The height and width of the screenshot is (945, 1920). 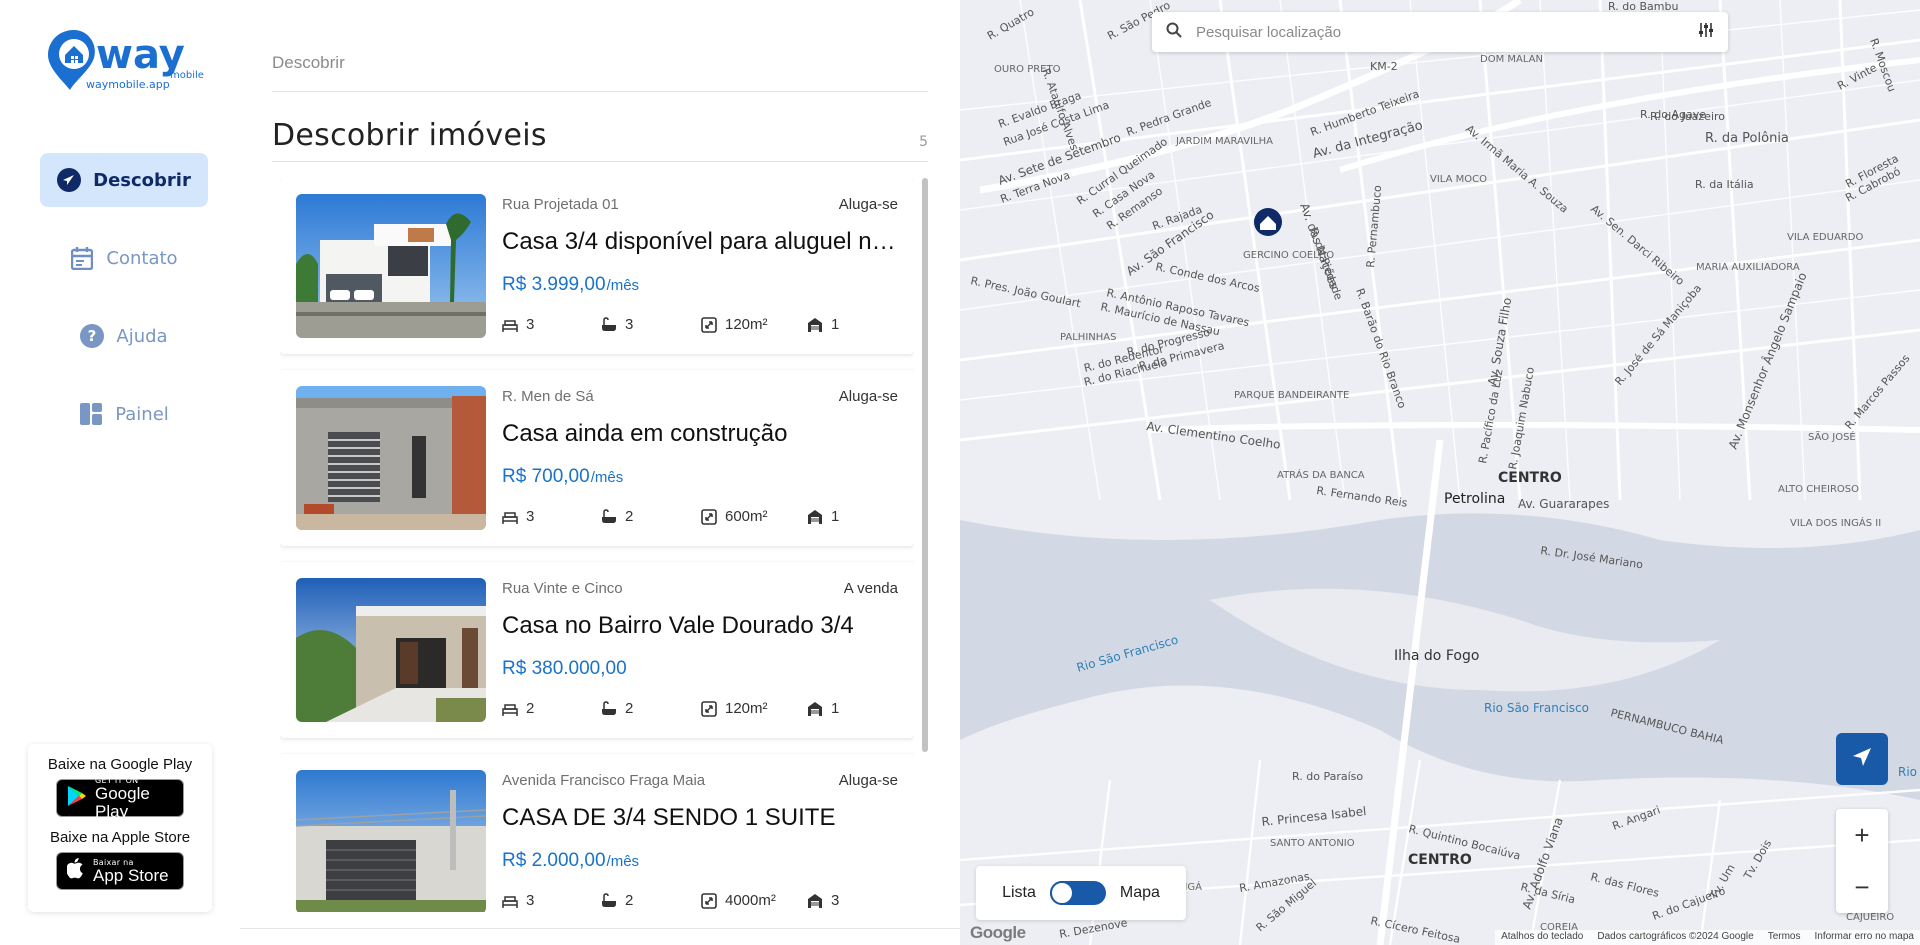 I want to click on property-street: R. Men de Sá, so click(x=548, y=396).